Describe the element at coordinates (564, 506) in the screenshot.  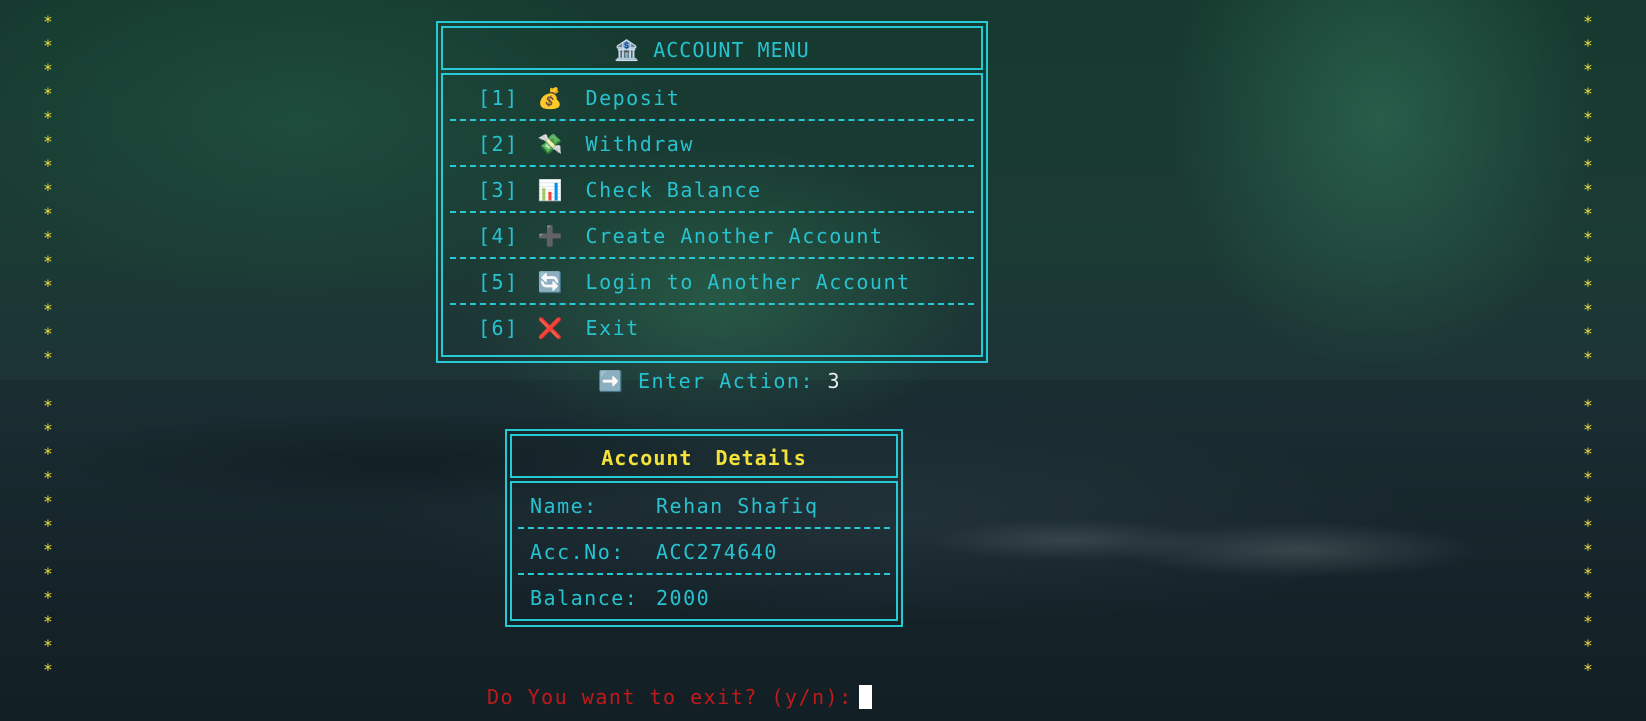
I see `detail-key: Name:` at that location.